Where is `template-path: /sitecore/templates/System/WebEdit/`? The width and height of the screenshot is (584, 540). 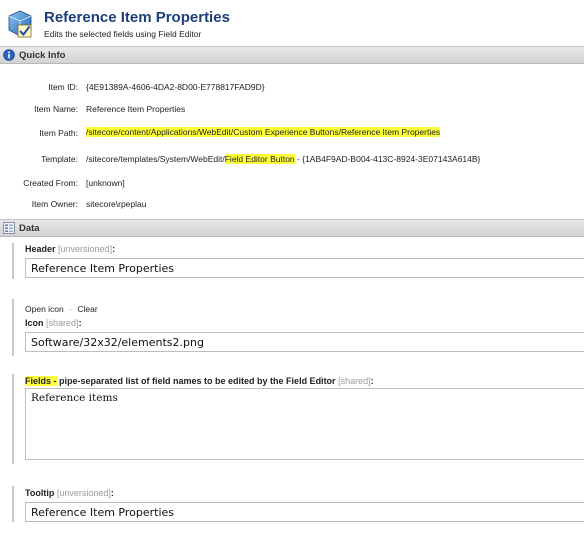 template-path: /sitecore/templates/System/WebEdit/ is located at coordinates (155, 159).